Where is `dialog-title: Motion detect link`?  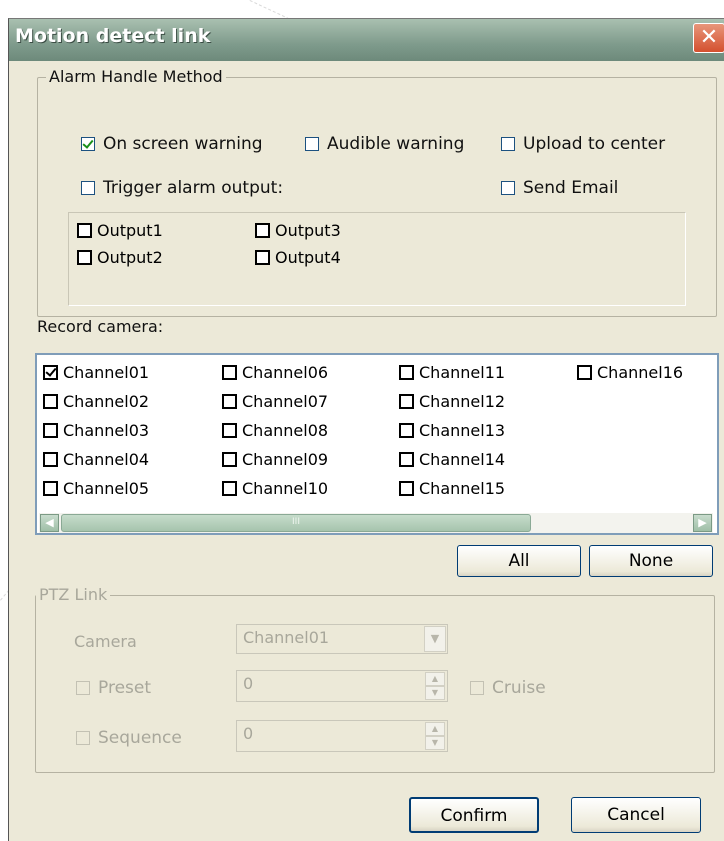
dialog-title: Motion detect link is located at coordinates (113, 36).